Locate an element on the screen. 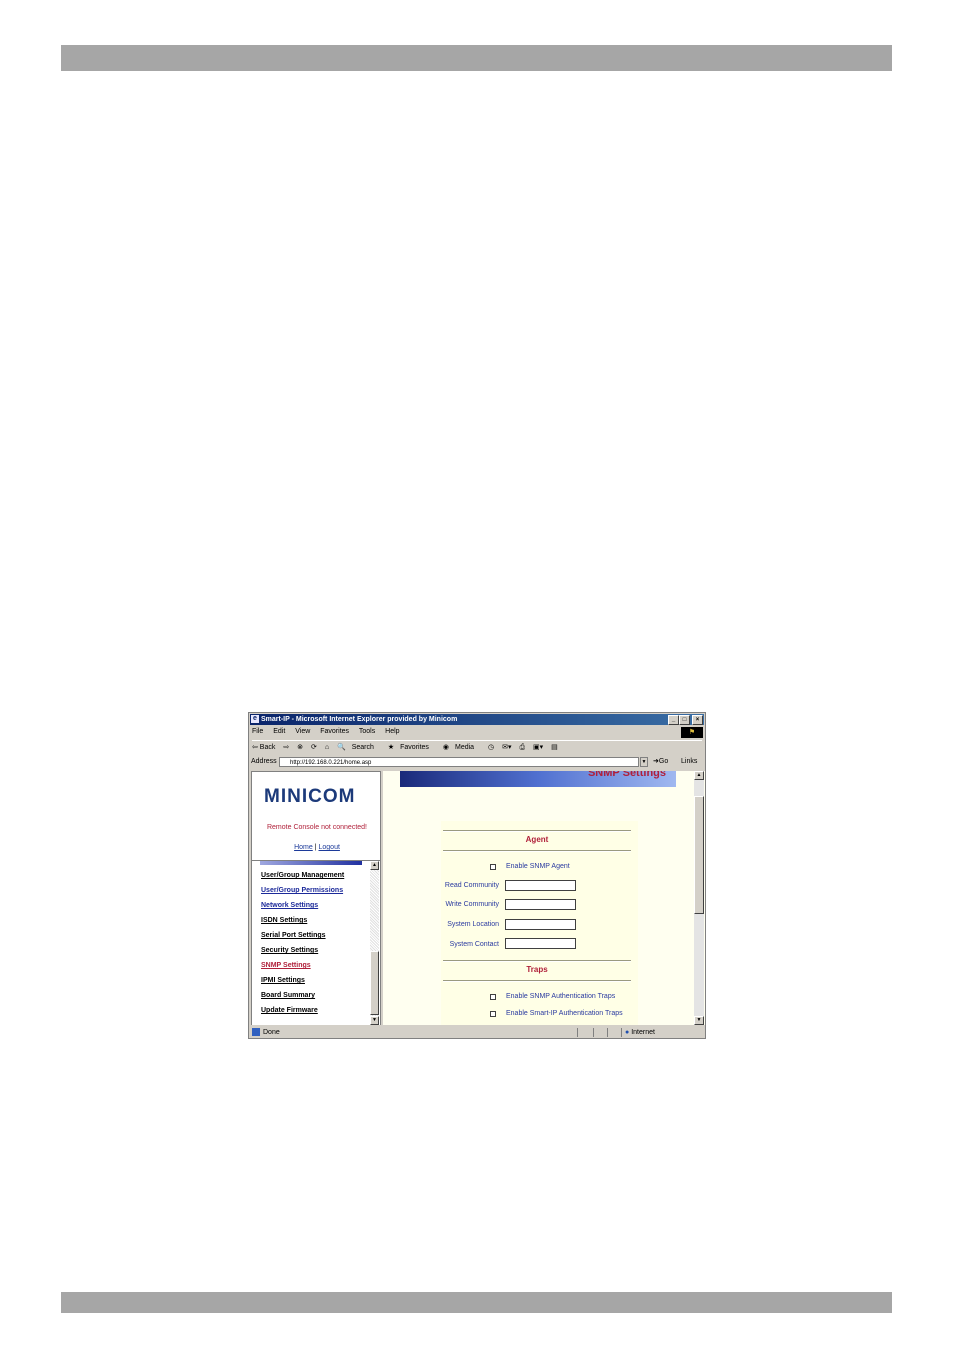 The height and width of the screenshot is (1351, 954). media-label: Media is located at coordinates (465, 747).